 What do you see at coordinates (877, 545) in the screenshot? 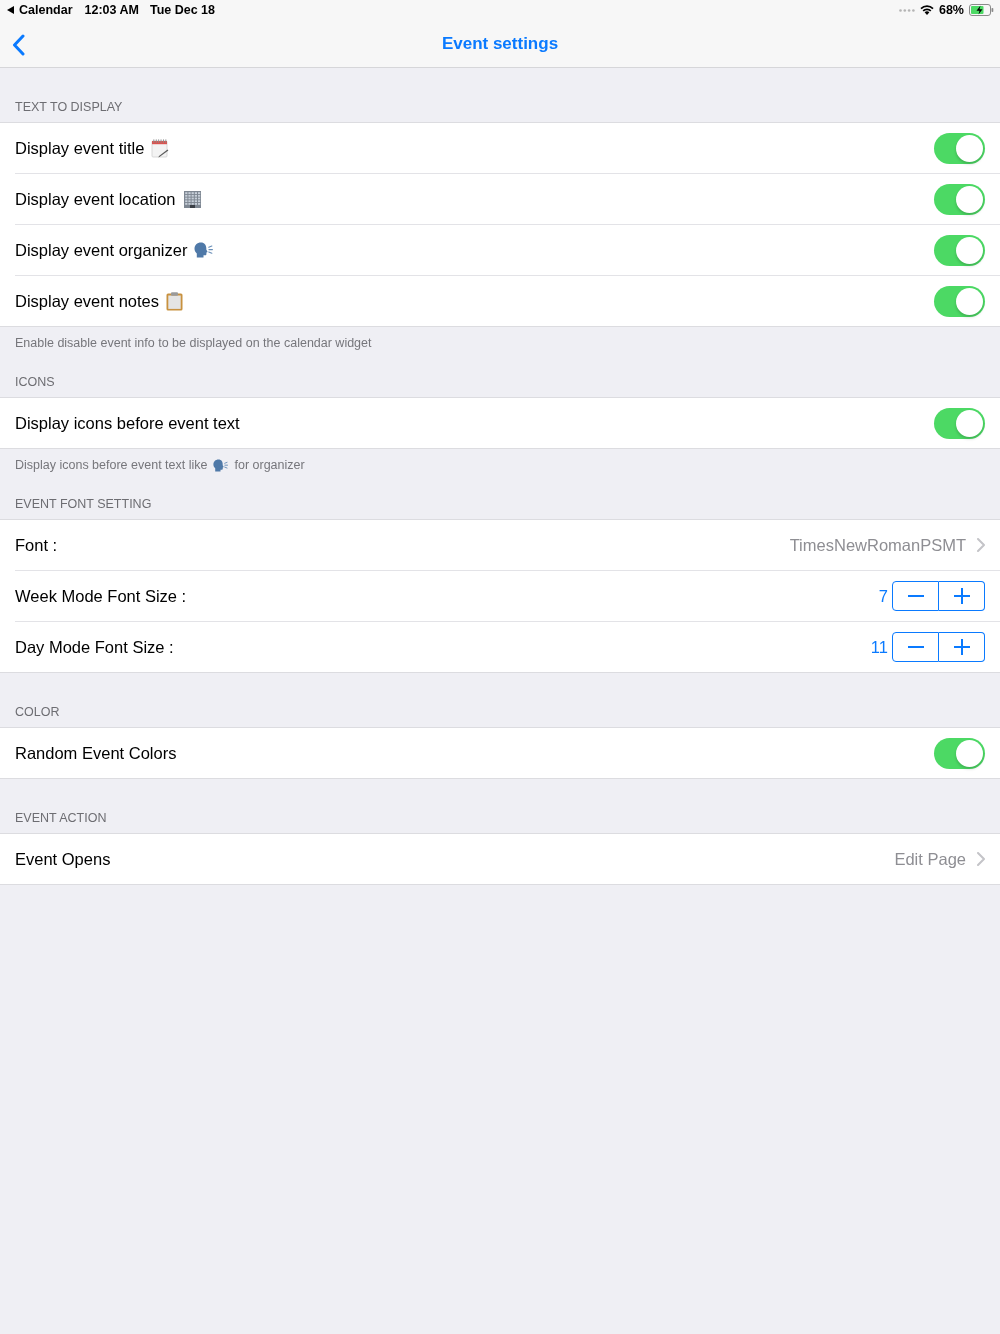
I see `setting-value: TimesNewRomanPSMT` at bounding box center [877, 545].